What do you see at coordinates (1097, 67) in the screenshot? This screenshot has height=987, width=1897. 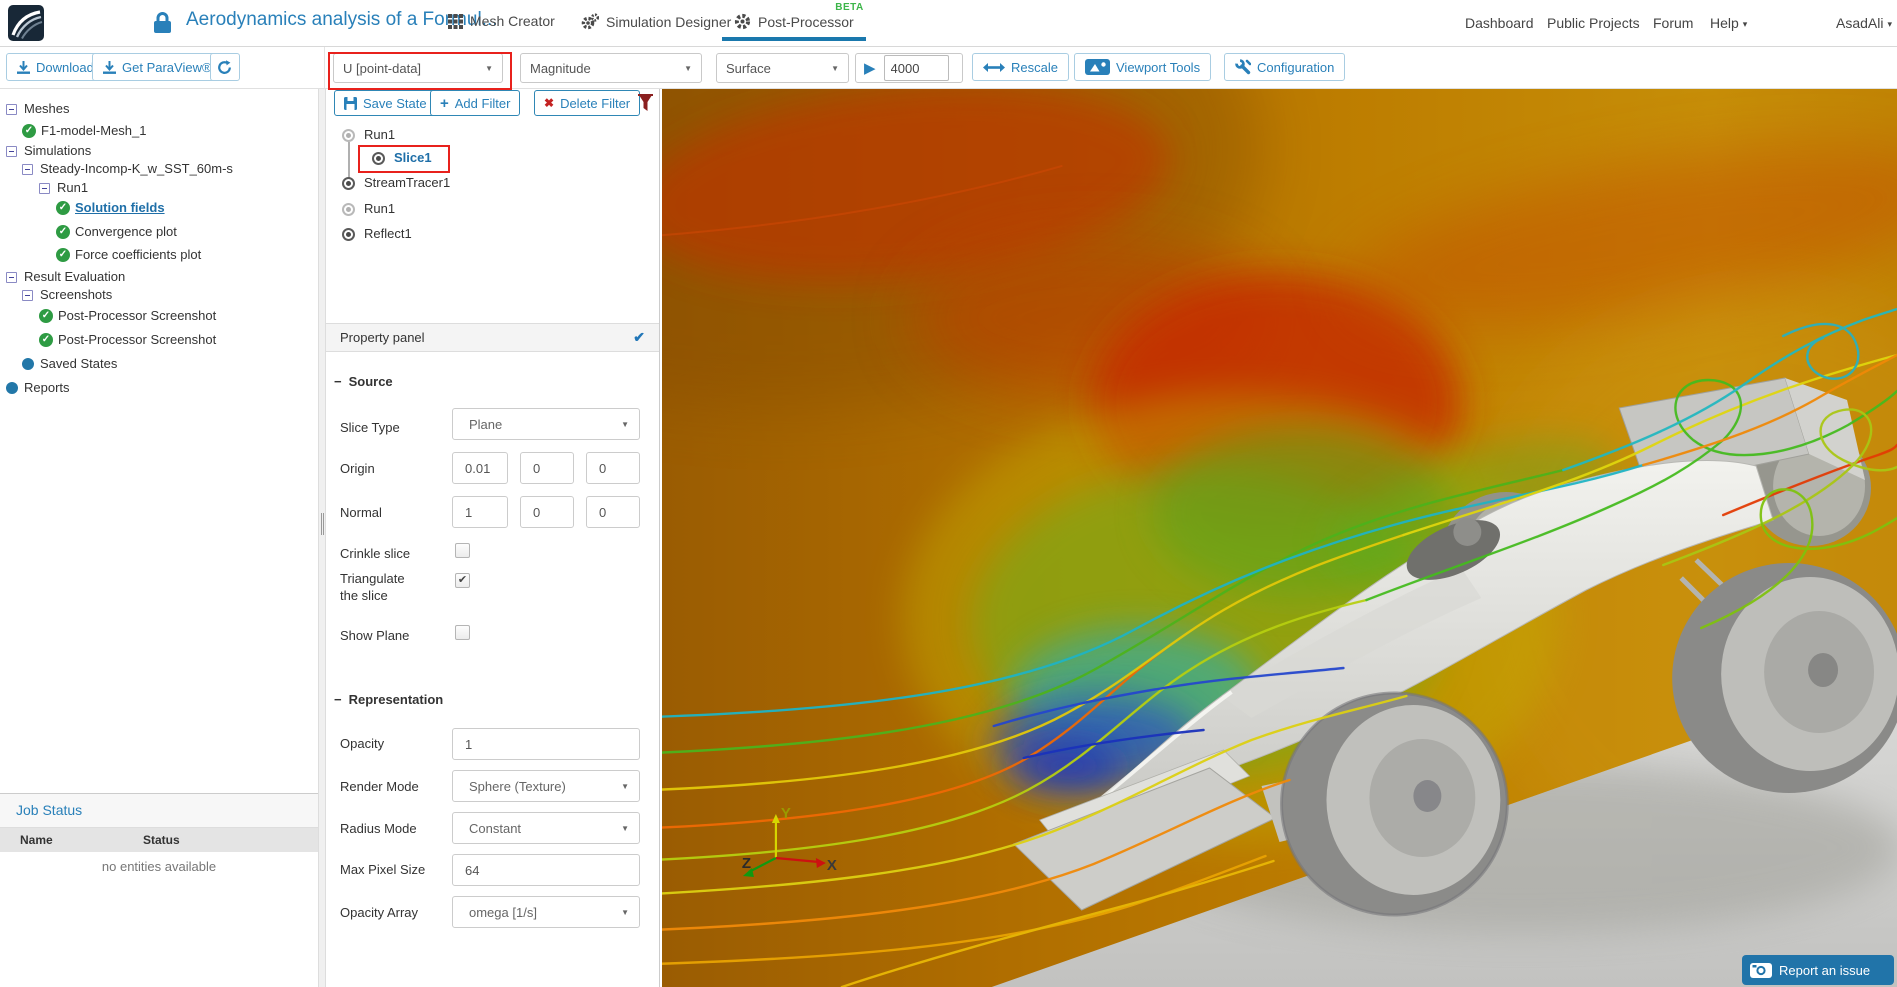 I see `image-icon` at bounding box center [1097, 67].